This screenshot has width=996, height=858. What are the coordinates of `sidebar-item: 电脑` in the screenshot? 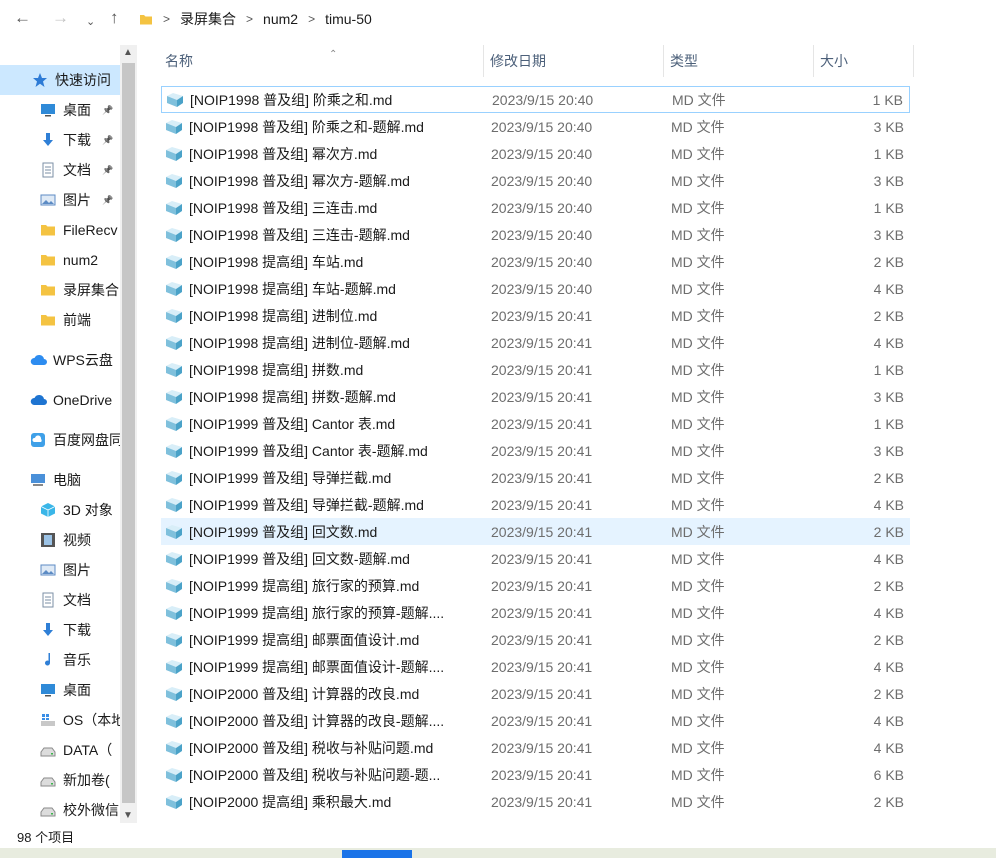 It's located at (60, 480).